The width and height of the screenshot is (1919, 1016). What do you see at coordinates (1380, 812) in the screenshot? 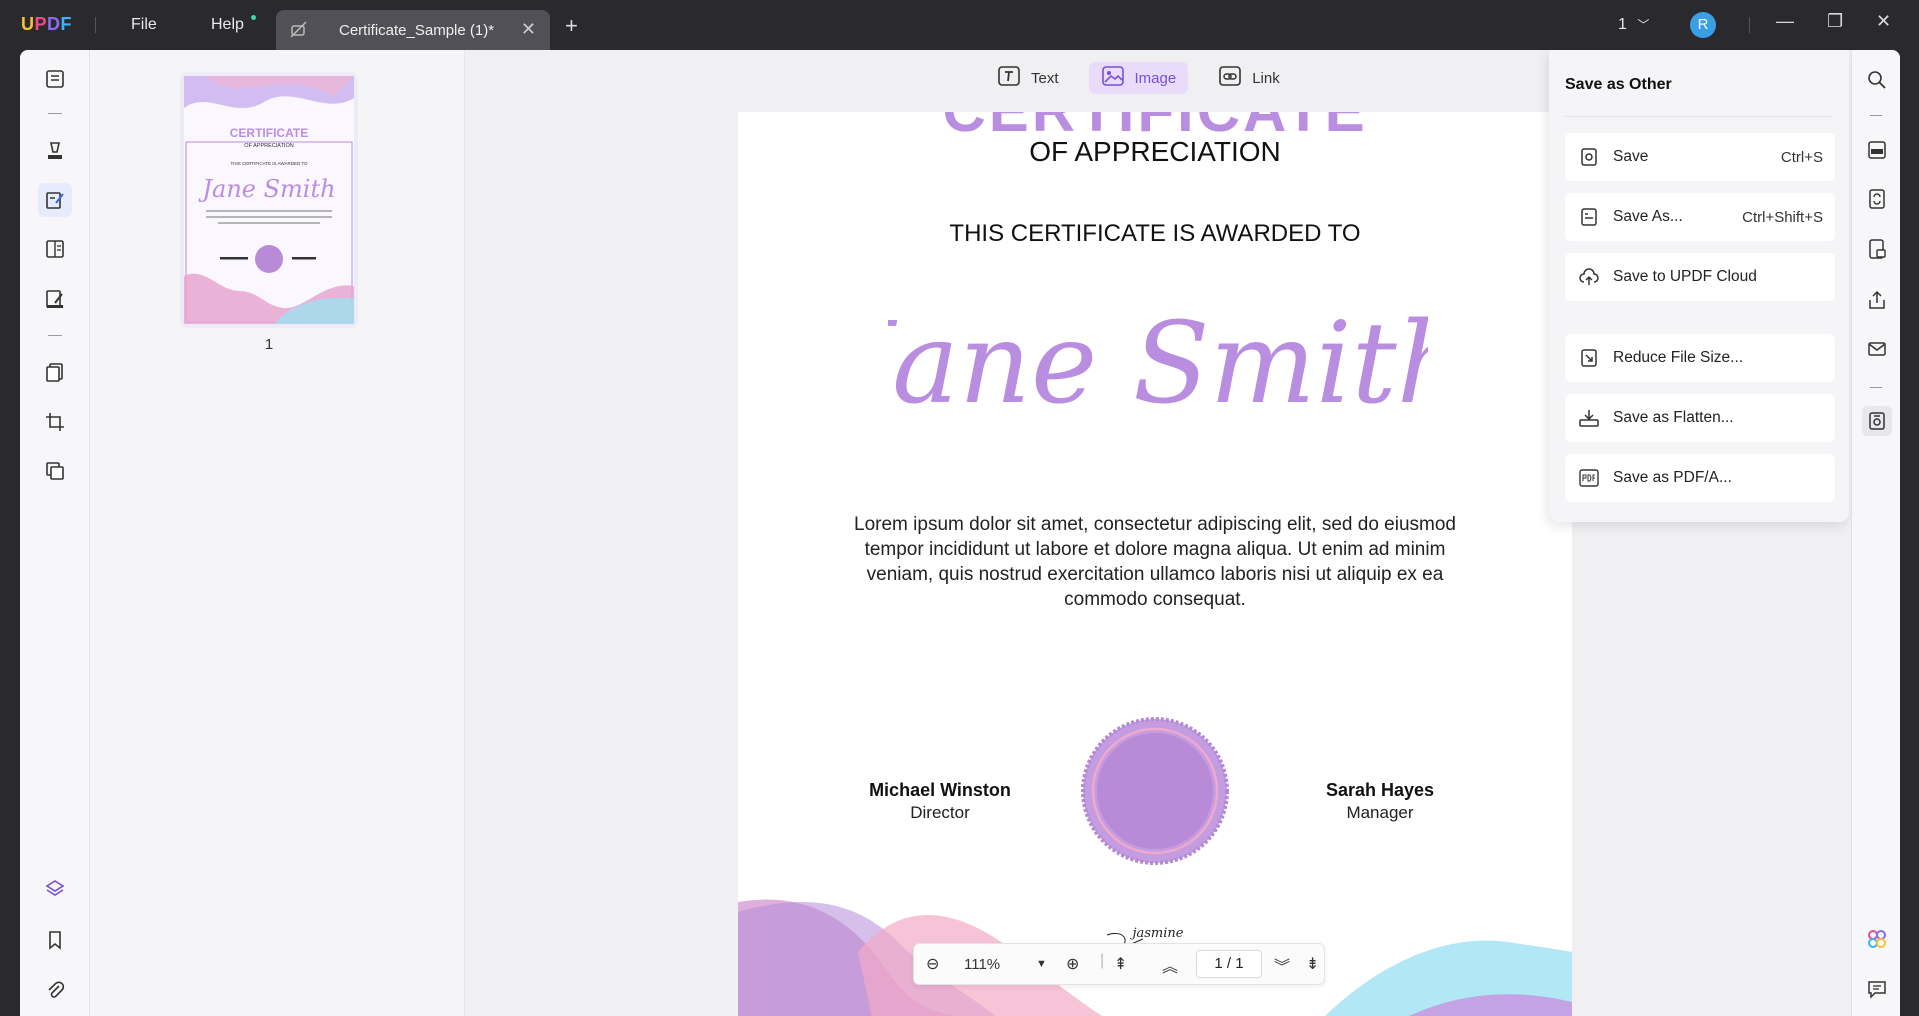
I see `signer-right-role: Manager` at bounding box center [1380, 812].